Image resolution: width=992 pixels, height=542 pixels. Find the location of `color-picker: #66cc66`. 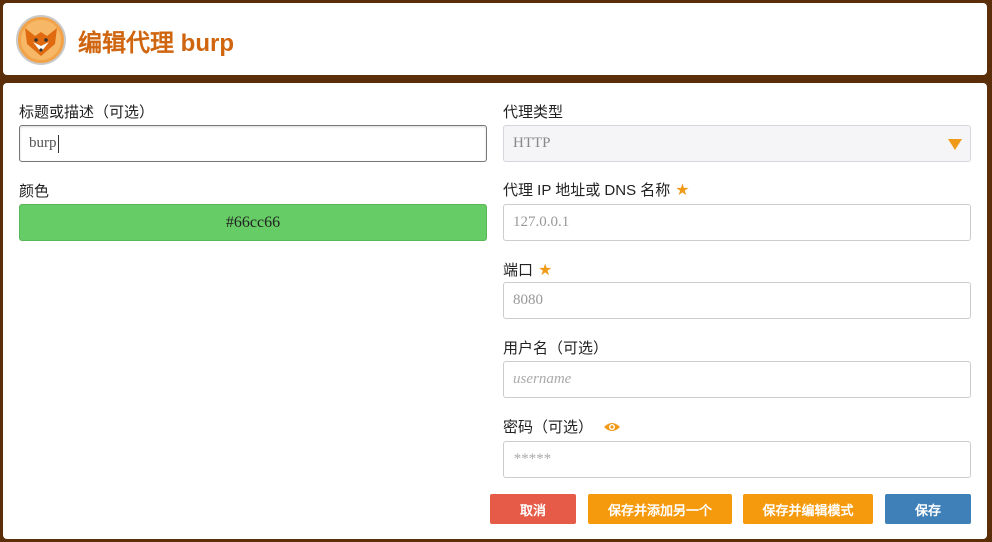

color-picker: #66cc66 is located at coordinates (253, 222).